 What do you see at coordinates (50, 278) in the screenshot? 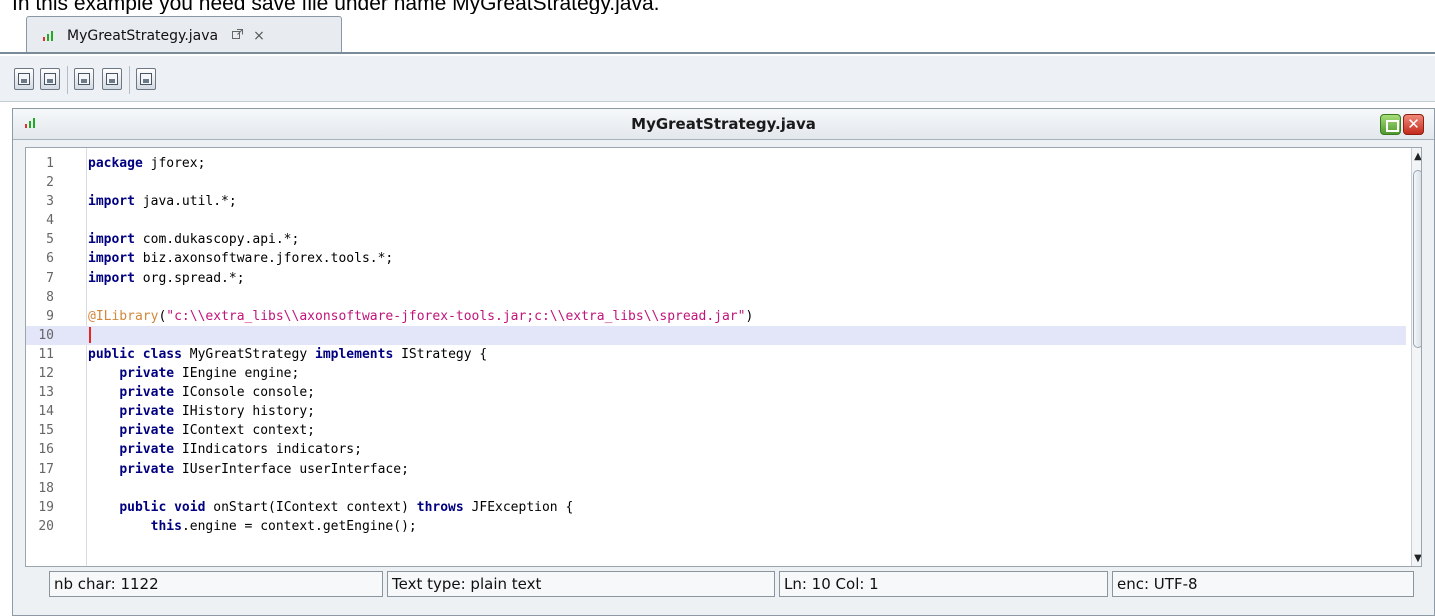
I see `line-number: 7` at bounding box center [50, 278].